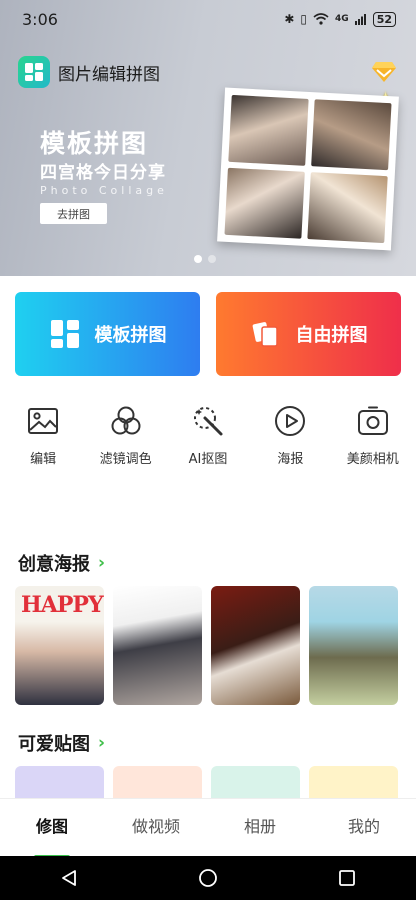  I want to click on filter-circles-icon, so click(126, 420).